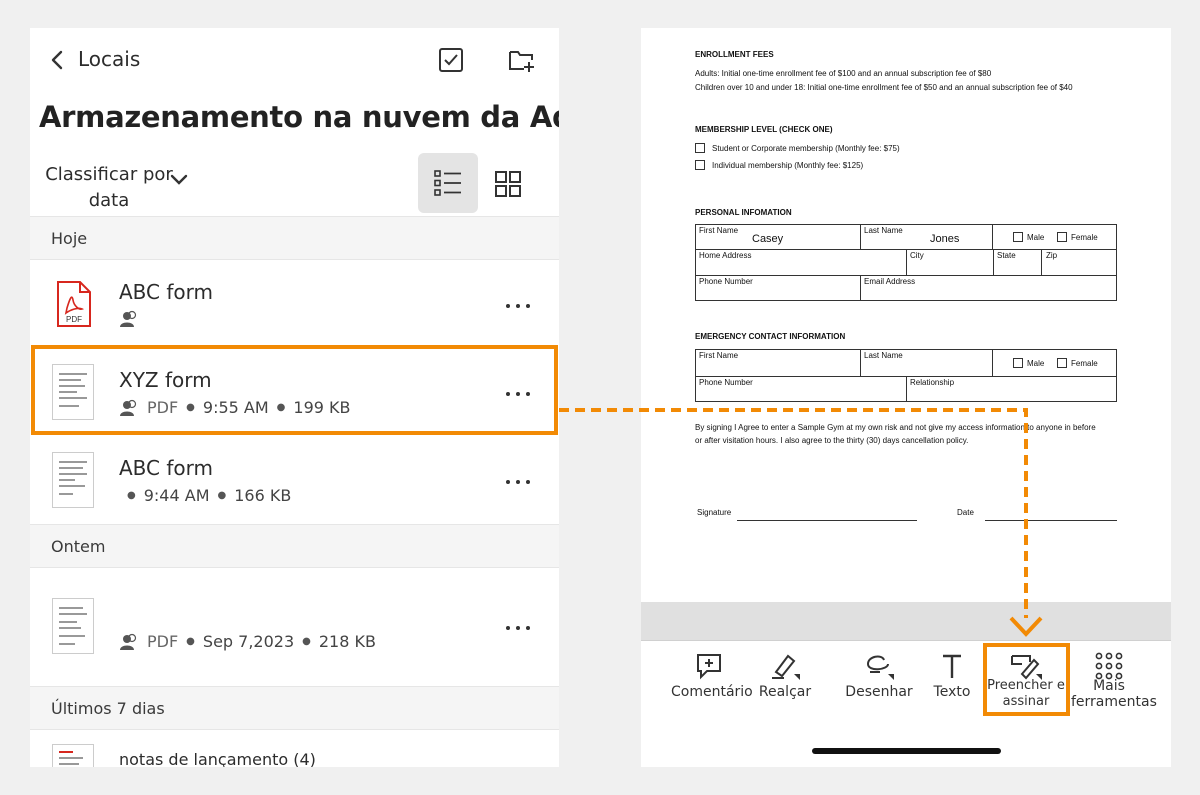 Image resolution: width=1200 pixels, height=795 pixels. I want to click on text-tool: Texto, so click(952, 676).